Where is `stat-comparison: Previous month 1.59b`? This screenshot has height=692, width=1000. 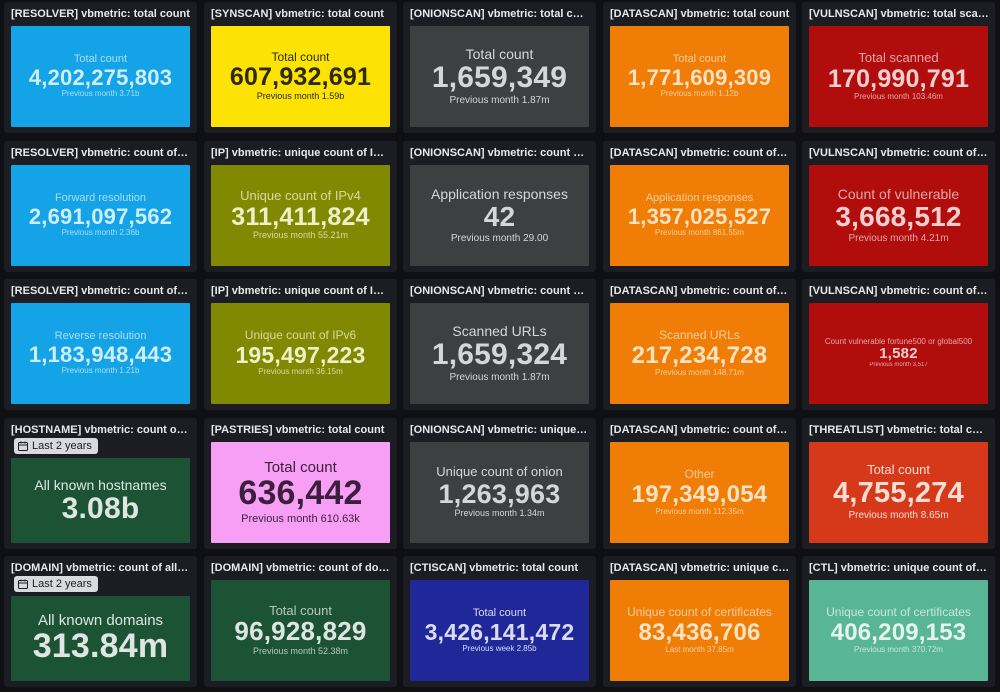
stat-comparison: Previous month 1.59b is located at coordinates (300, 95).